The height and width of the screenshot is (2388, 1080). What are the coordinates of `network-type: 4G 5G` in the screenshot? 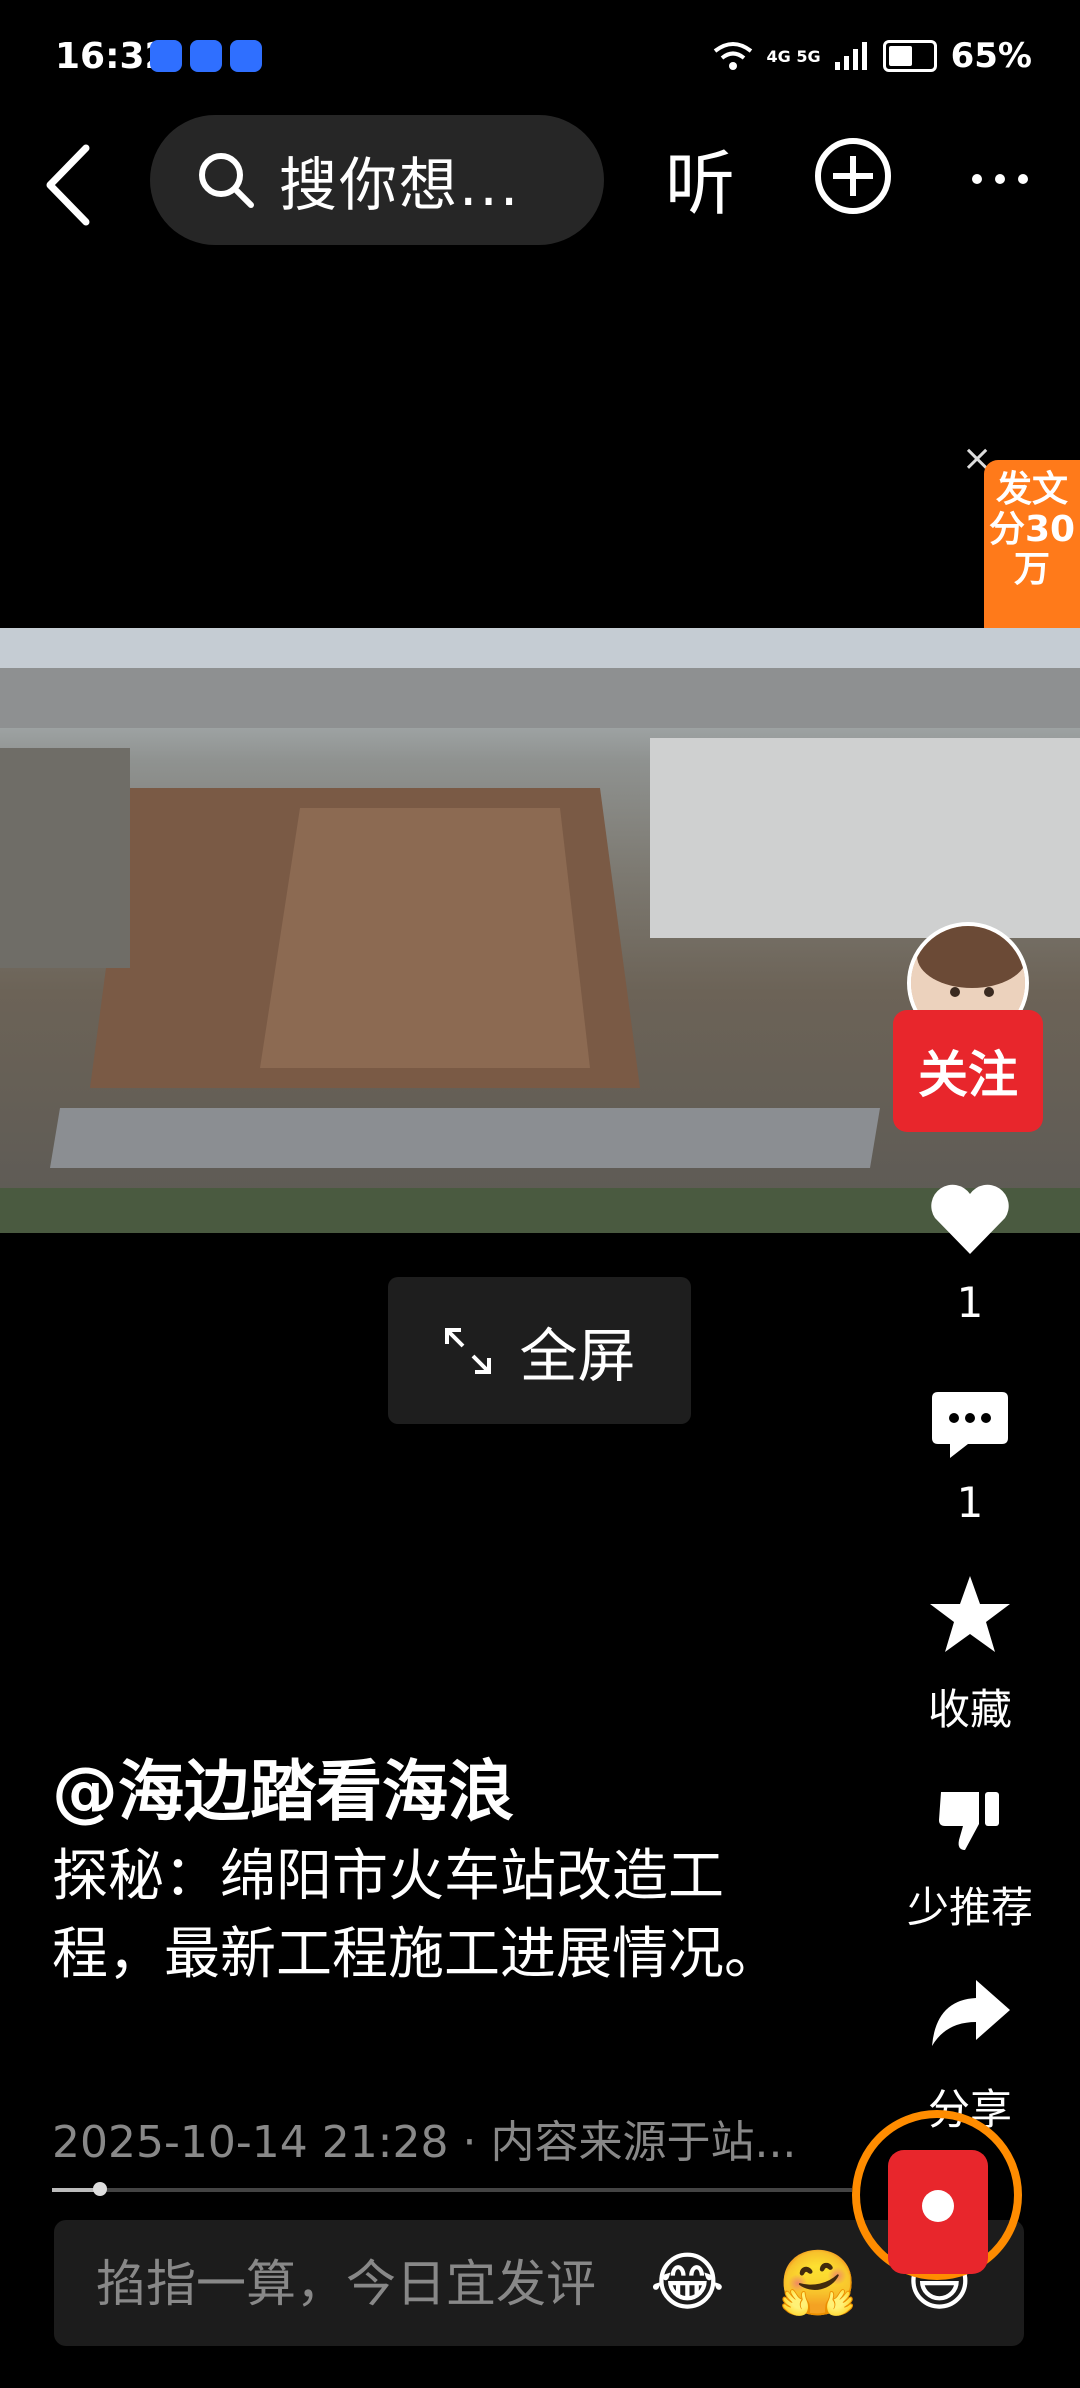 It's located at (793, 56).